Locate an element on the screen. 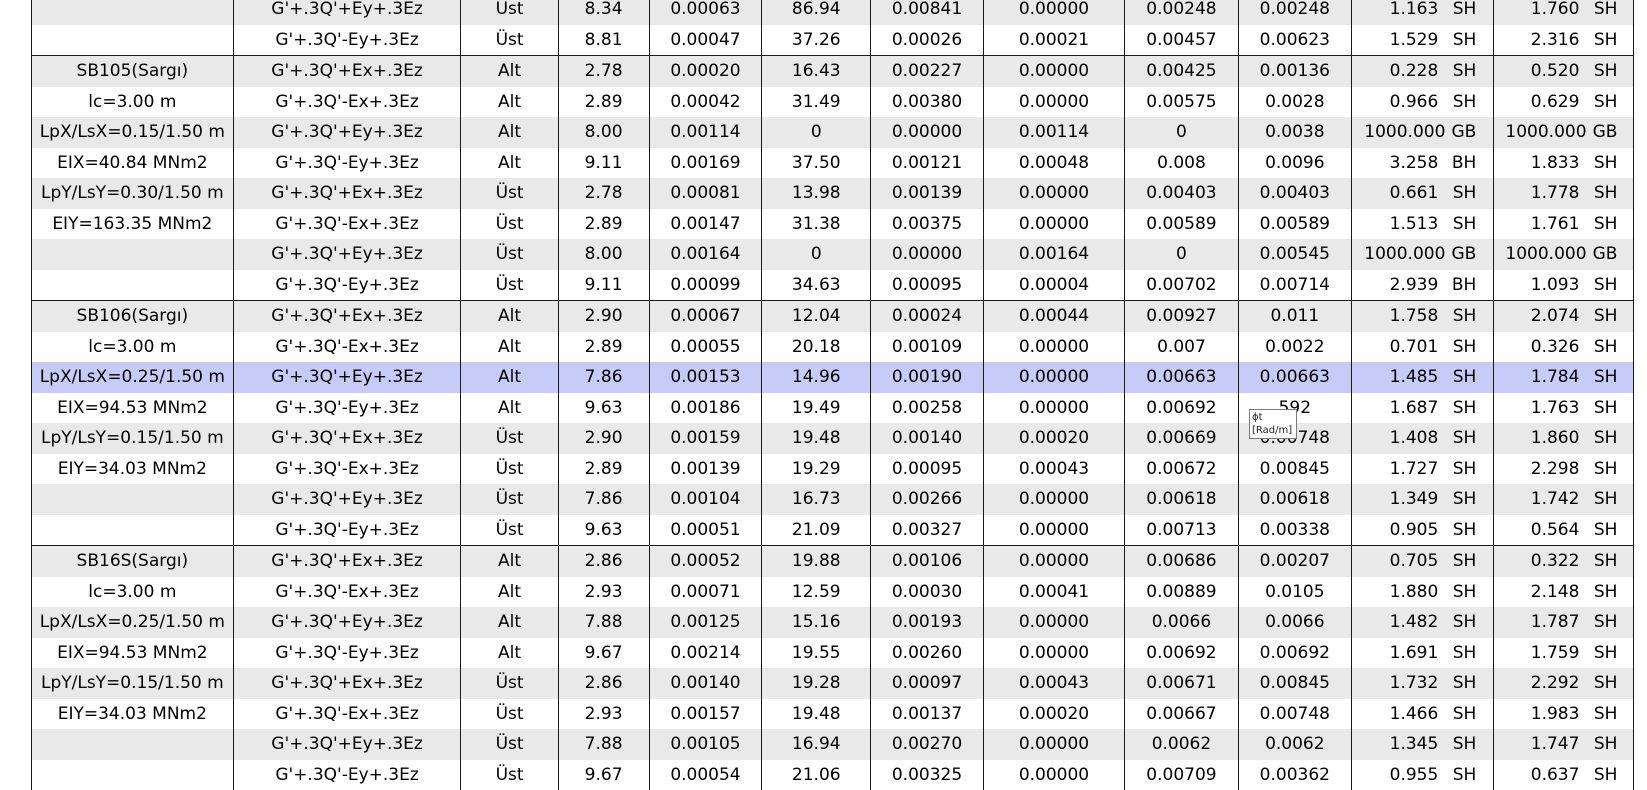 The width and height of the screenshot is (1647, 790). value-cell: 8.81 is located at coordinates (603, 40).